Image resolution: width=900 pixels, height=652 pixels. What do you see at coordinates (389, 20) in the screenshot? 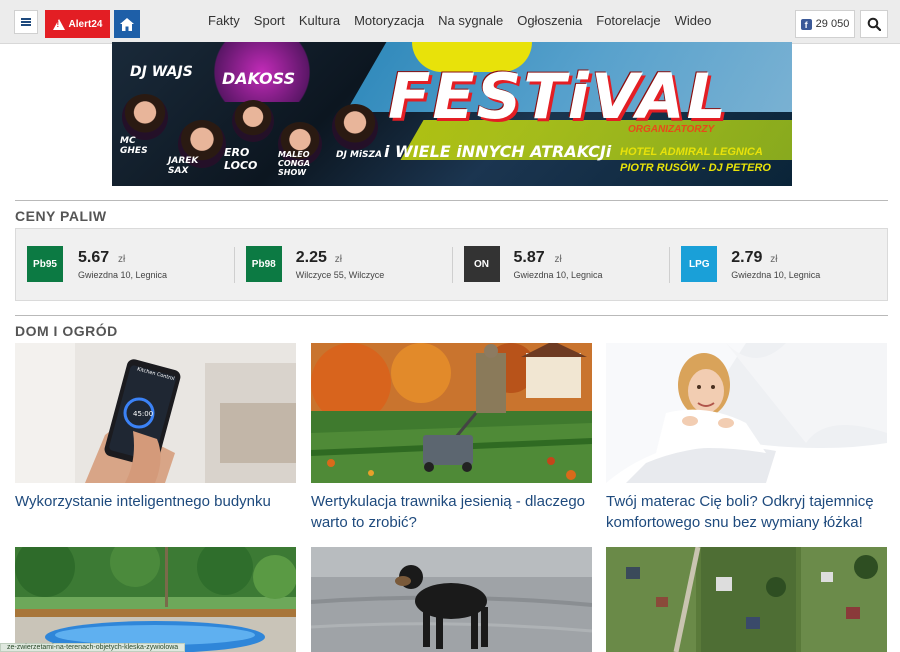
I see `nav-item-motoryzacja: Motoryzacja` at bounding box center [389, 20].